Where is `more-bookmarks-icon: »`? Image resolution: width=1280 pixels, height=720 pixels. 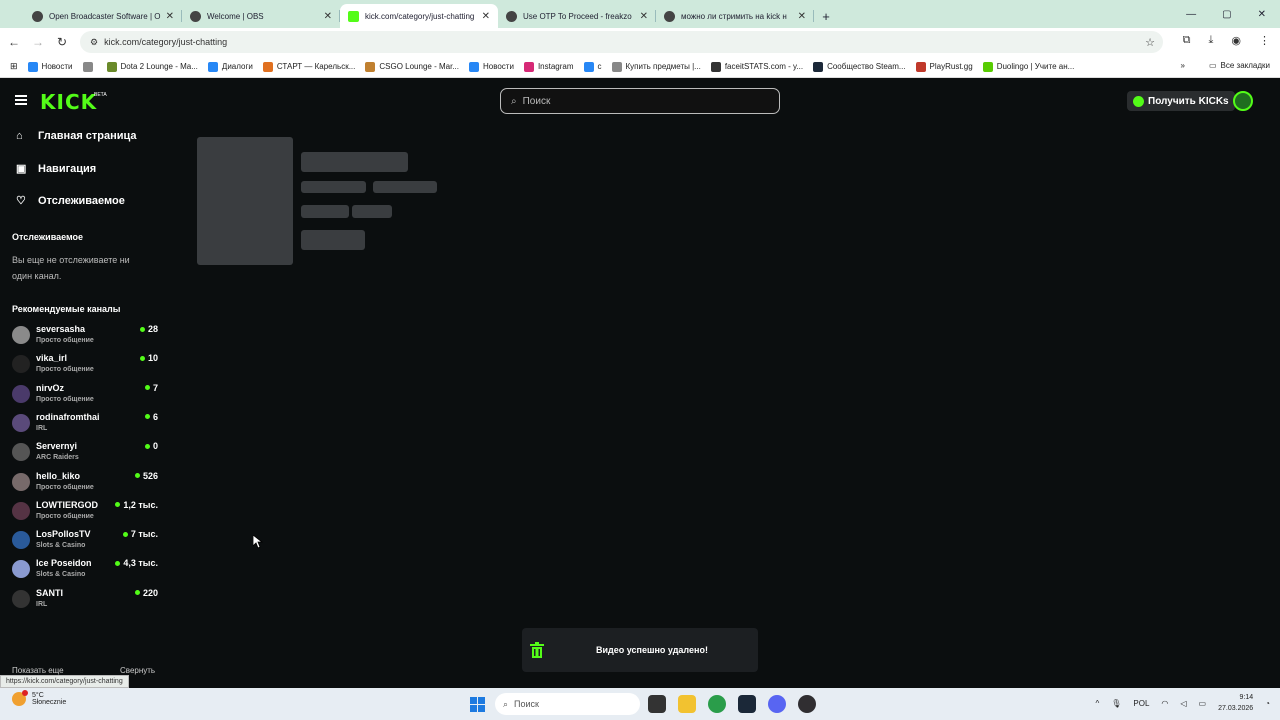
more-bookmarks-icon: » is located at coordinates (1183, 65).